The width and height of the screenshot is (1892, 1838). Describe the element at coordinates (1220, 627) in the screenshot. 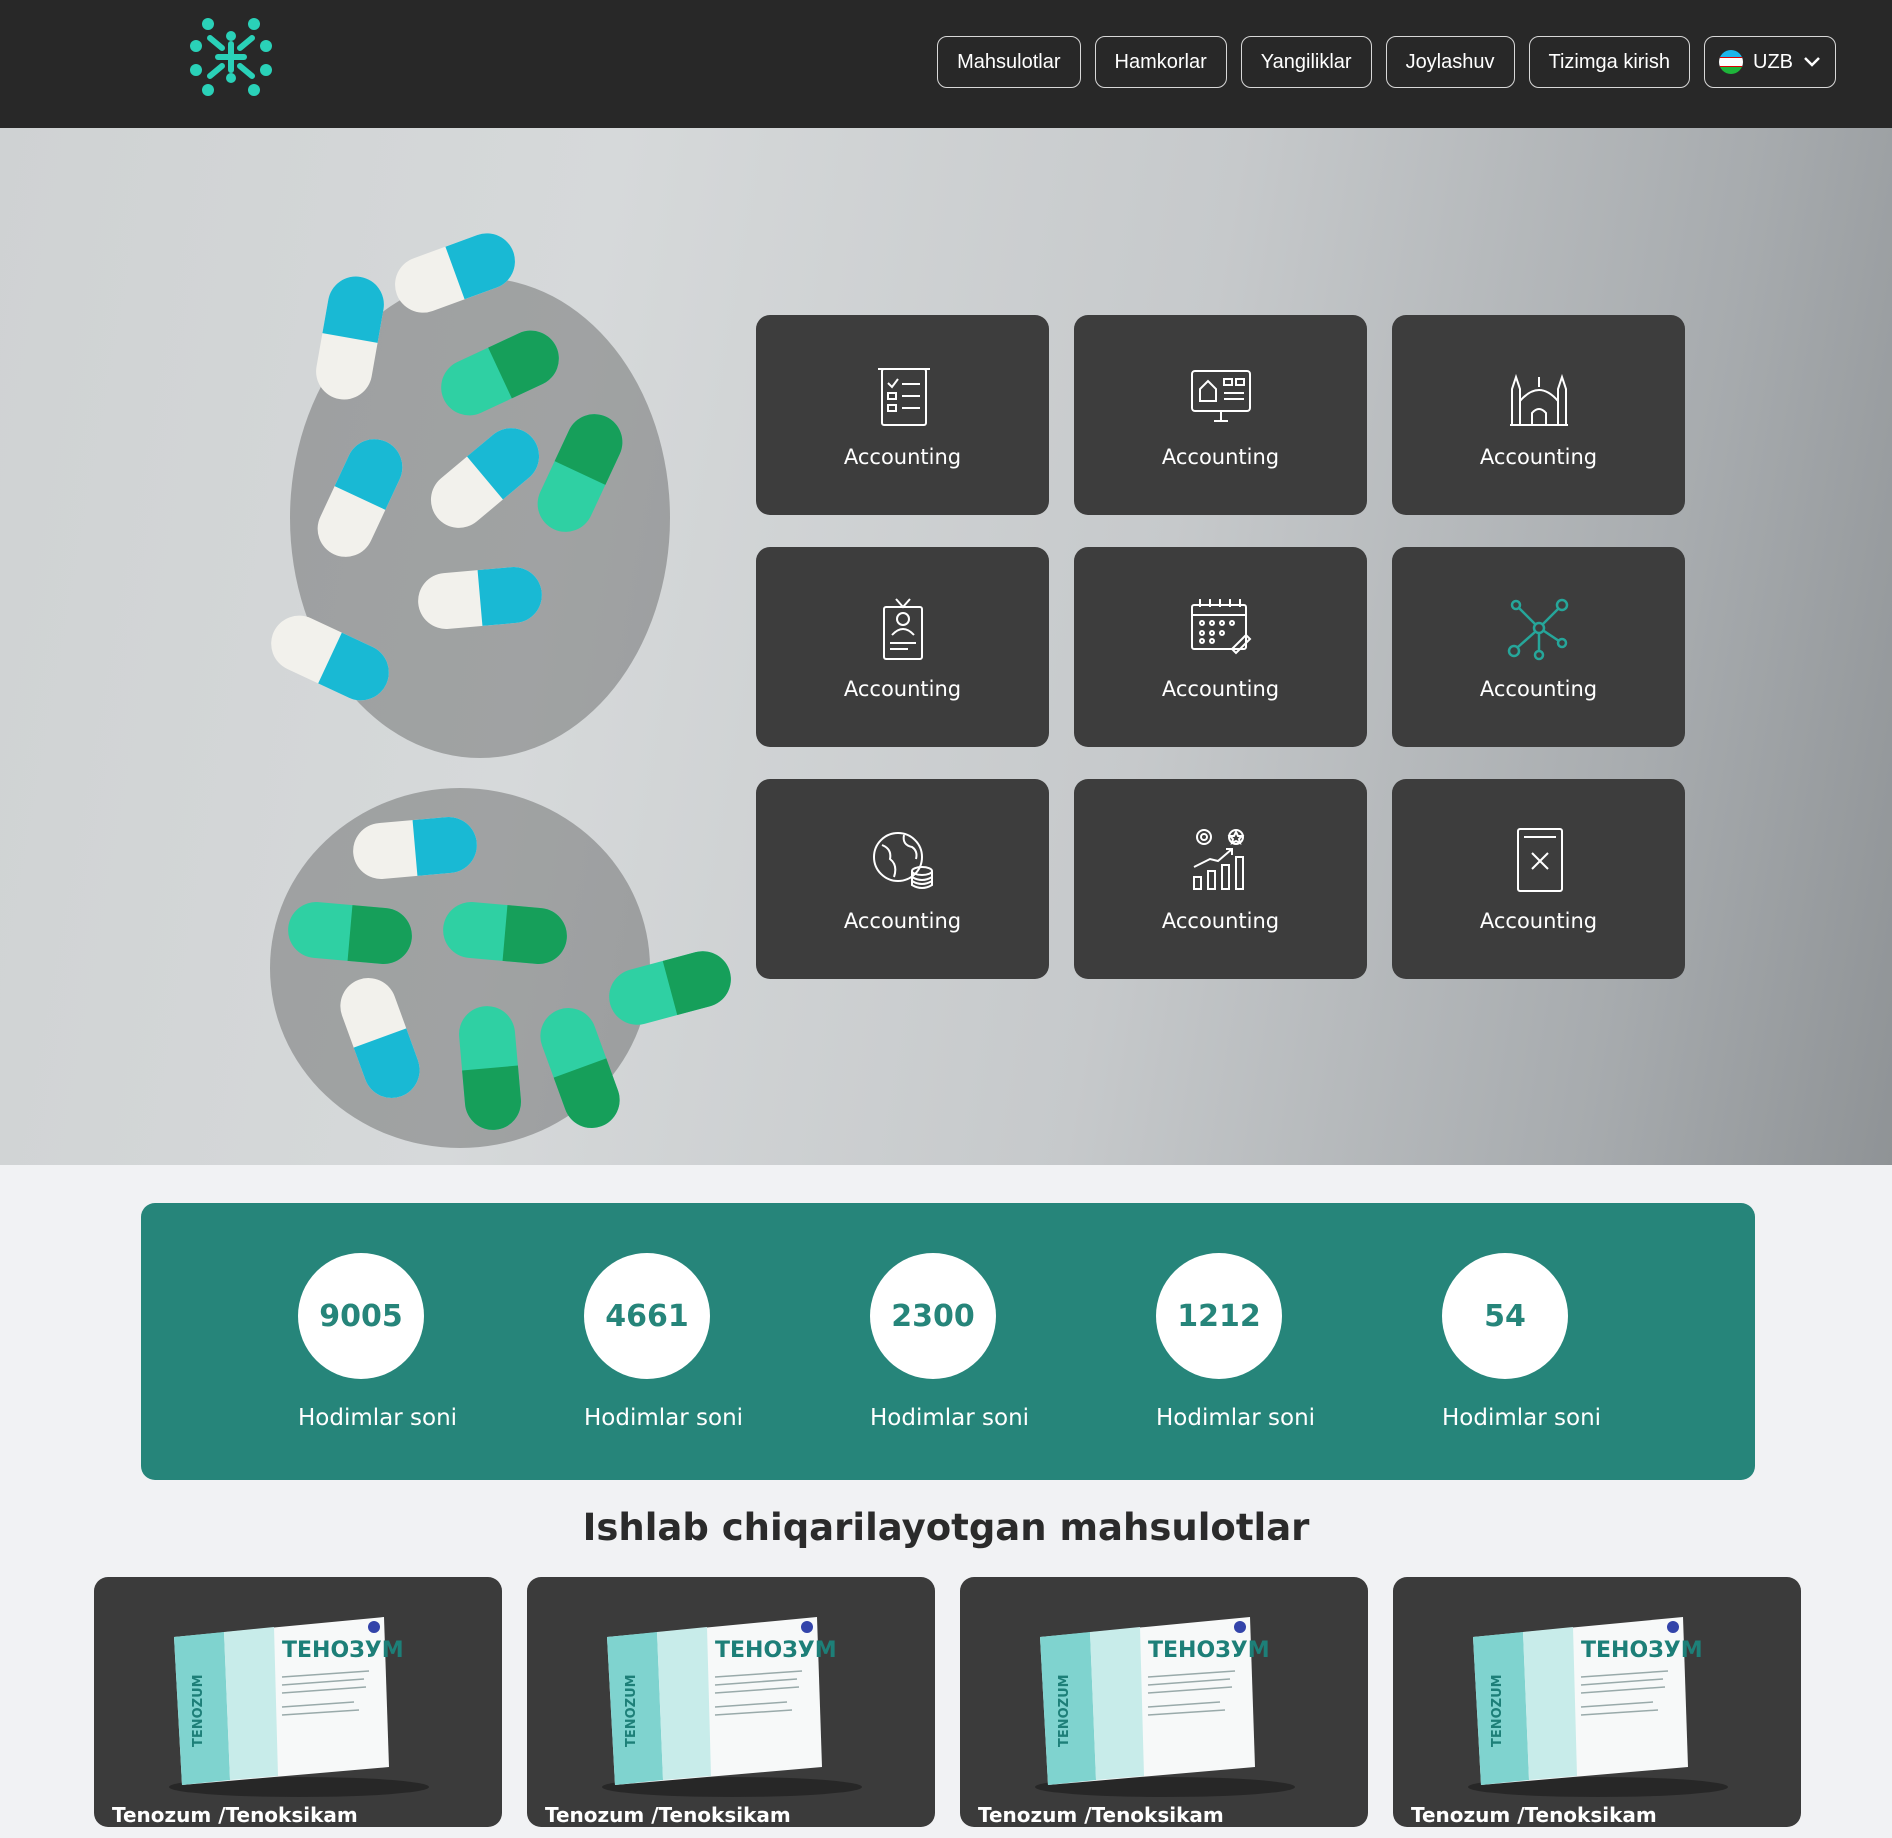

I see `calendar-icon` at that location.